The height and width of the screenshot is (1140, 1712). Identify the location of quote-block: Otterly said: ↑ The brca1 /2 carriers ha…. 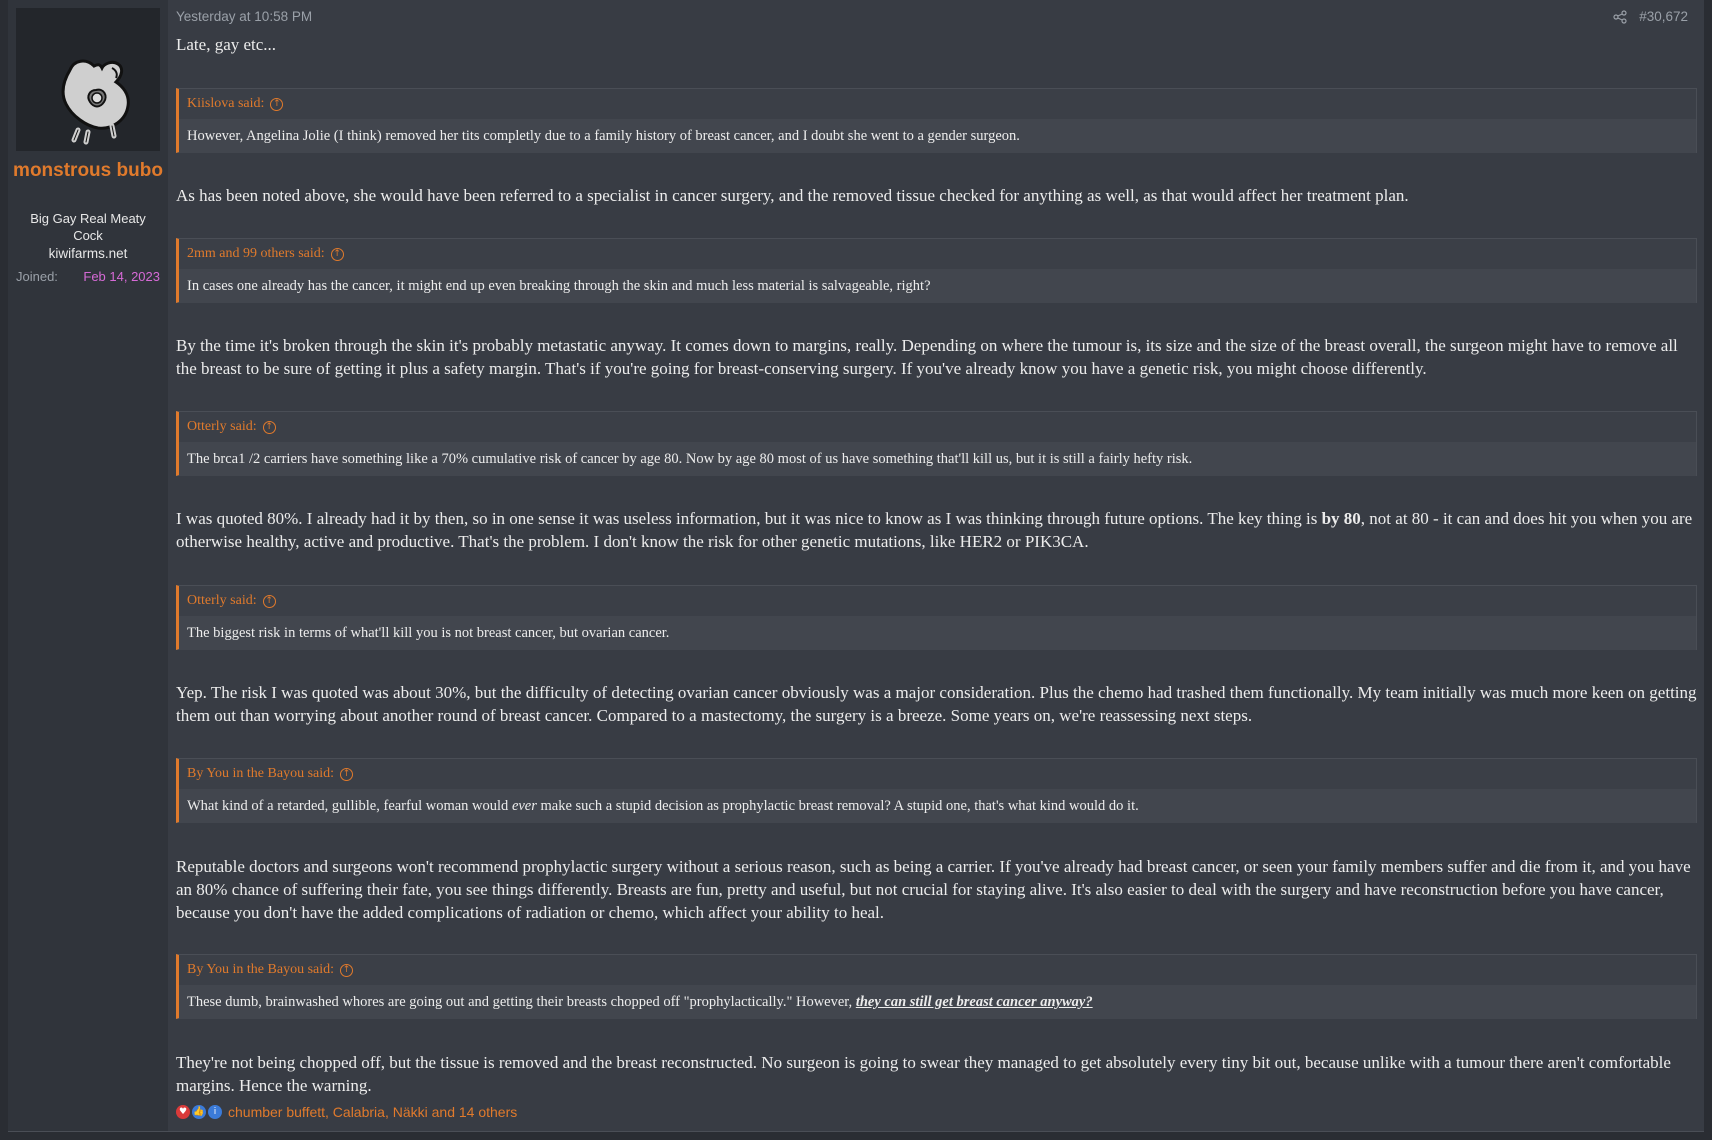
(936, 443).